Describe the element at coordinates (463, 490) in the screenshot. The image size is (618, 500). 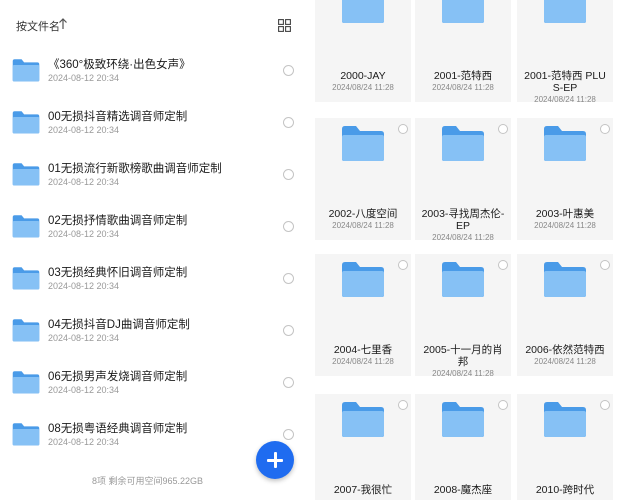
I see `folder-name: 2008-魔杰座` at that location.